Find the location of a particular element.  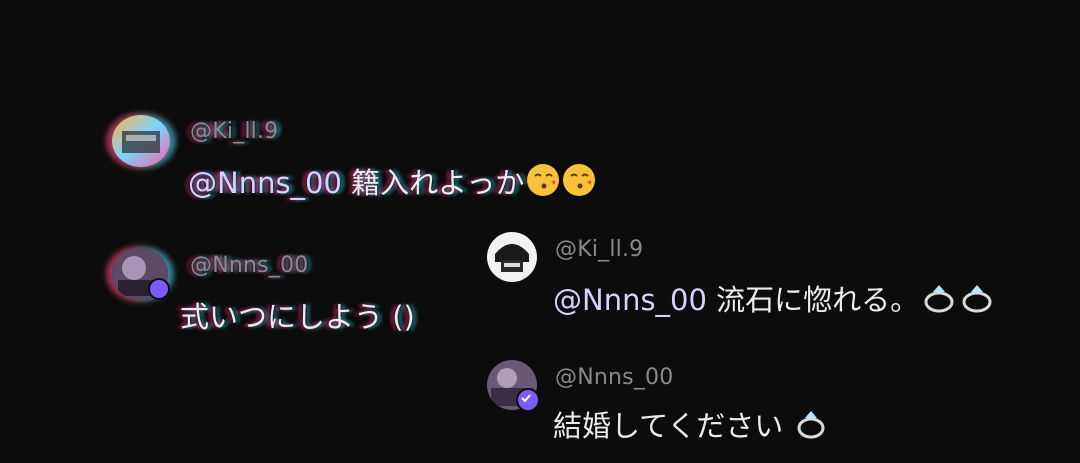

comment-text: 籍入れよっか is located at coordinates (433, 183).